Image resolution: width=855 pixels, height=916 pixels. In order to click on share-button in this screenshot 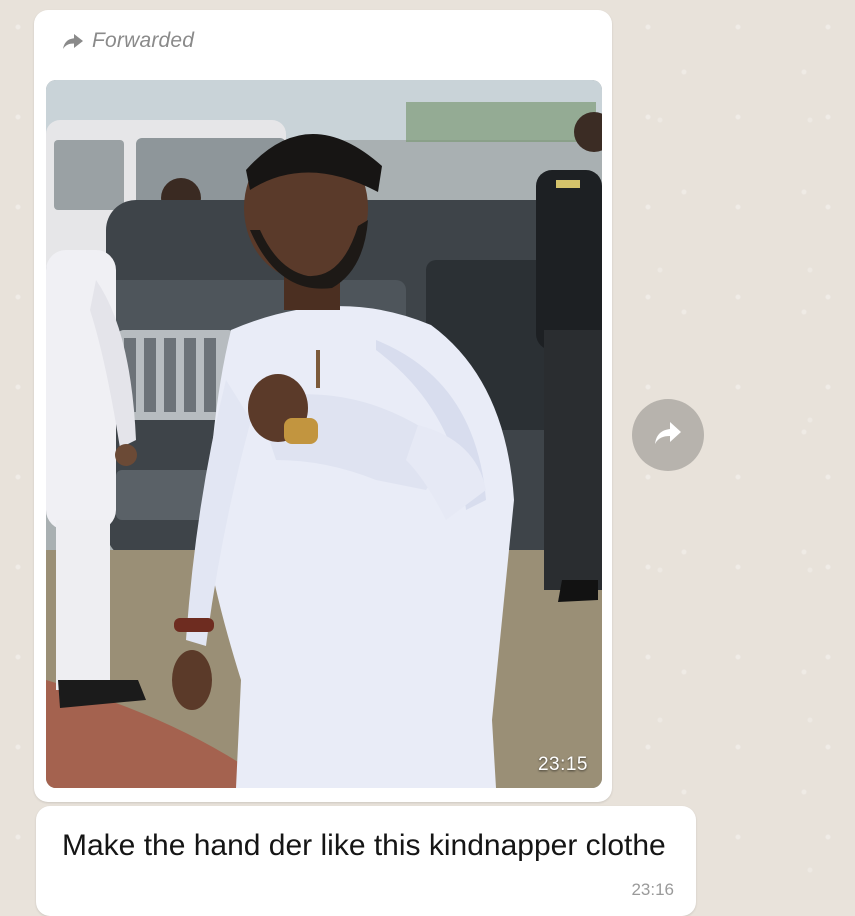, I will do `click(668, 435)`.